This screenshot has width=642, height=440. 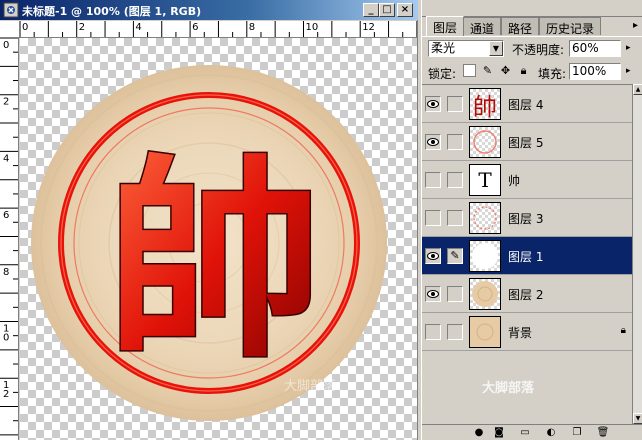 I want to click on ruler-label: 2, so click(x=6, y=394).